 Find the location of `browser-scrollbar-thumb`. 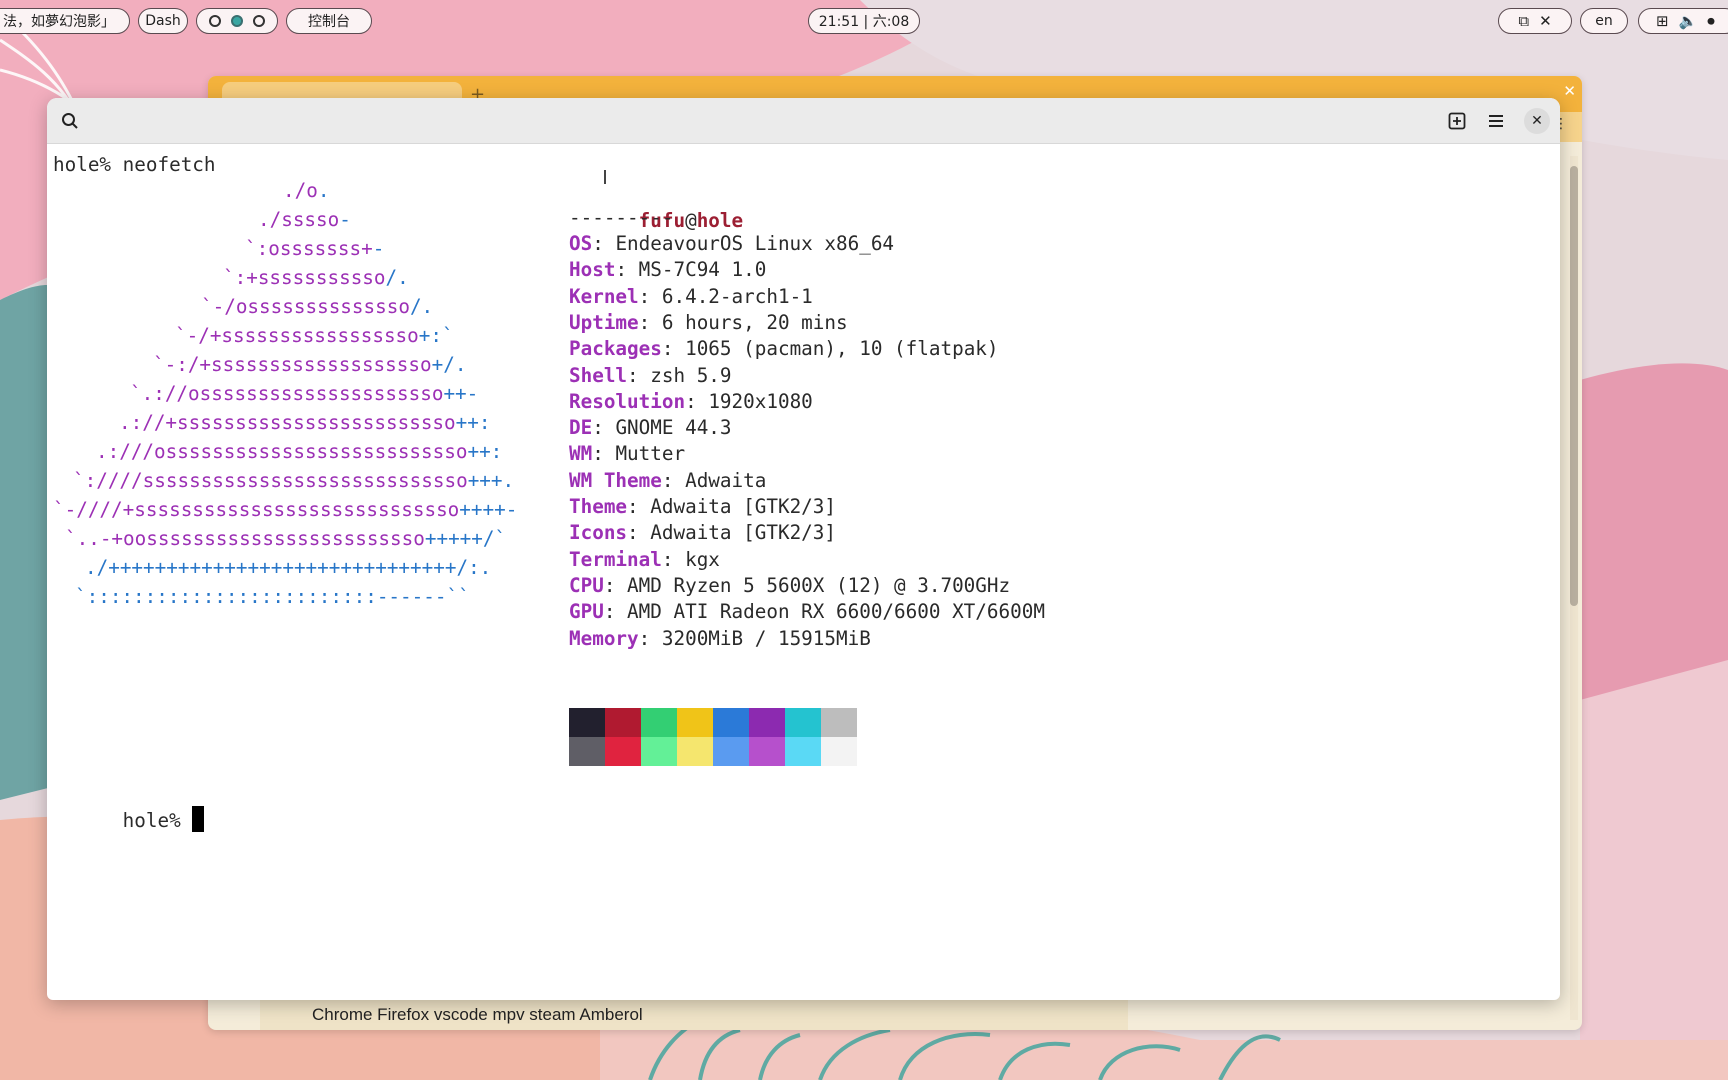

browser-scrollbar-thumb is located at coordinates (1574, 386).